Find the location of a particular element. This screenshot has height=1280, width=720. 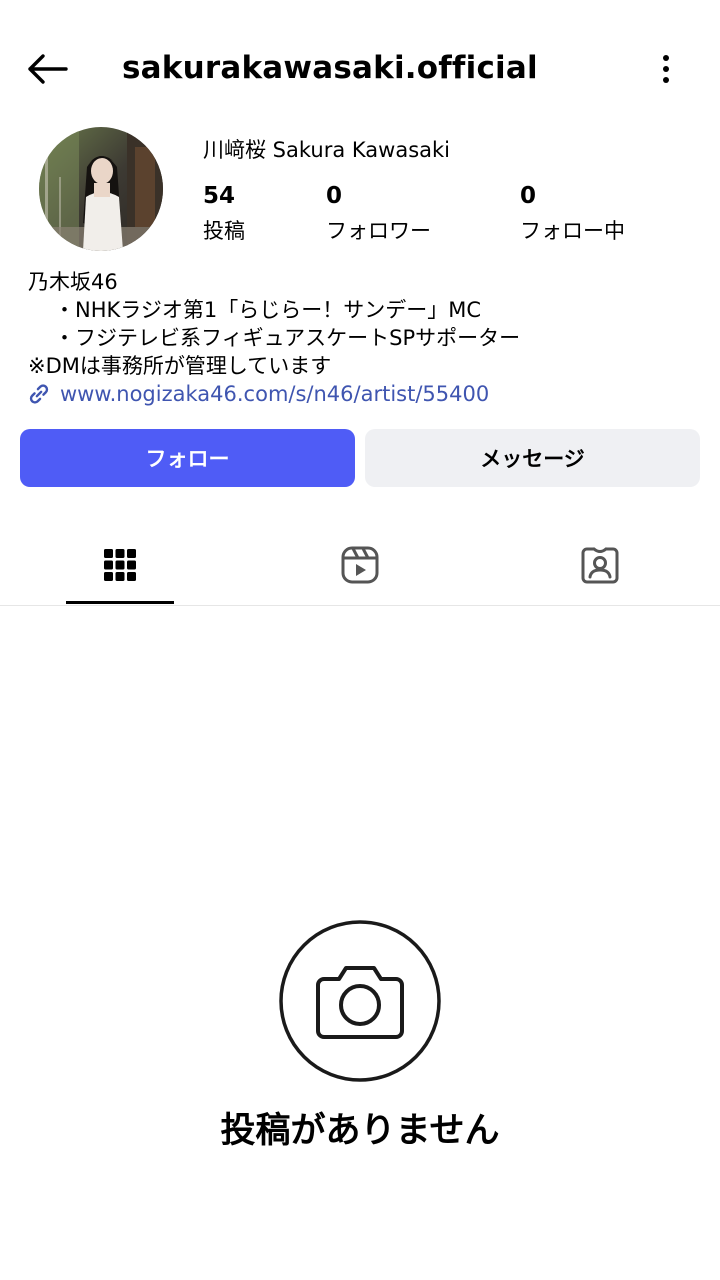

back-button is located at coordinates (47, 69).